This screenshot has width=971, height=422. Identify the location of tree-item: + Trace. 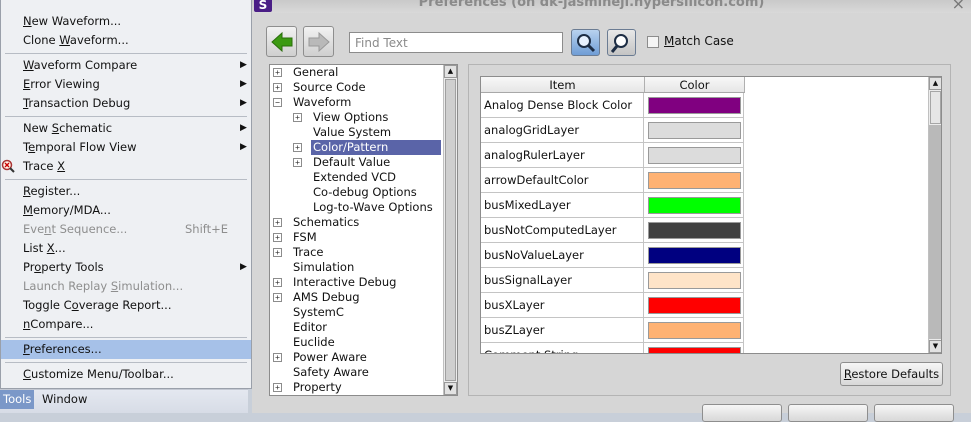
(357, 252).